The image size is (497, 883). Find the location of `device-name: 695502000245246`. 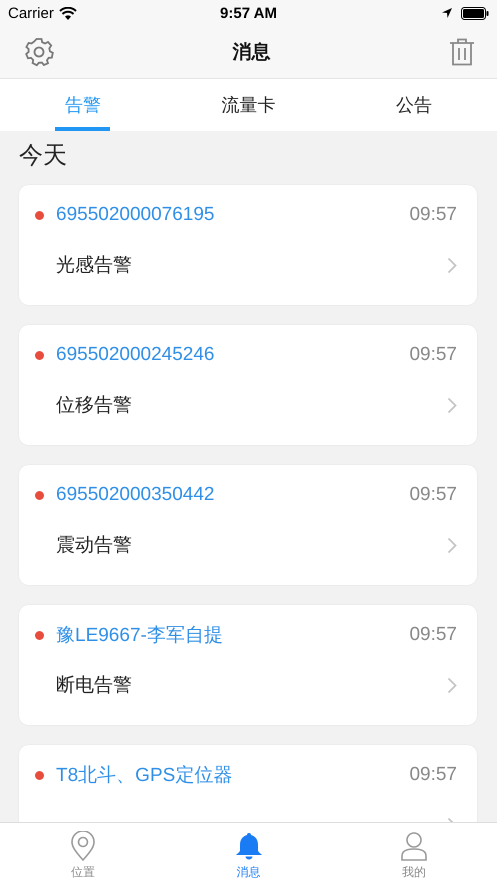

device-name: 695502000245246 is located at coordinates (136, 355).